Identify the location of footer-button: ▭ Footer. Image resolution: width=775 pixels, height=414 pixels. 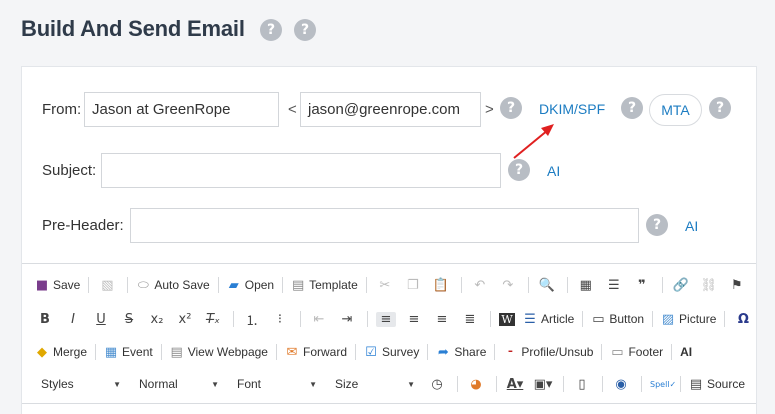
(636, 352).